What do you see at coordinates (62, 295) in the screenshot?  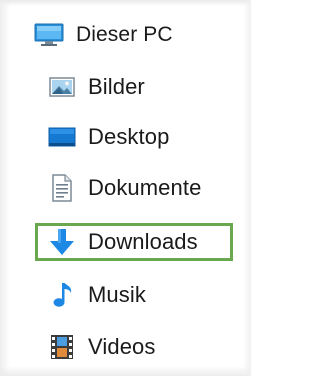 I see `music-note-icon` at bounding box center [62, 295].